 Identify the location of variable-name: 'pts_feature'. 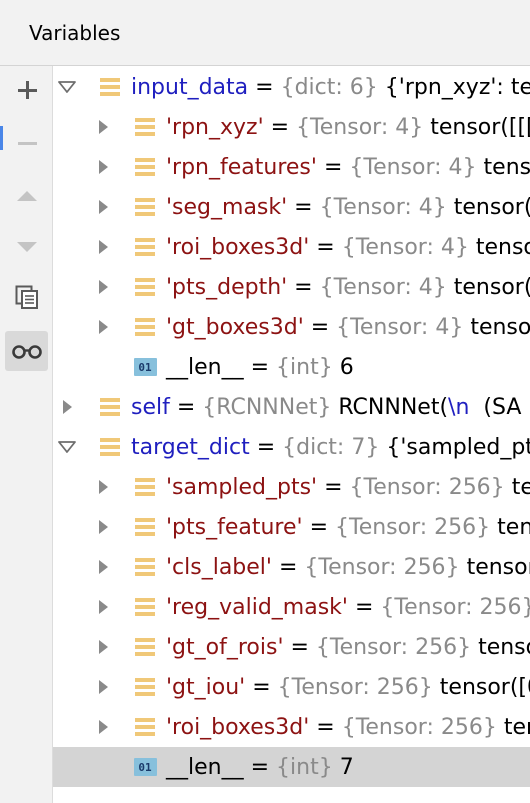
(234, 527).